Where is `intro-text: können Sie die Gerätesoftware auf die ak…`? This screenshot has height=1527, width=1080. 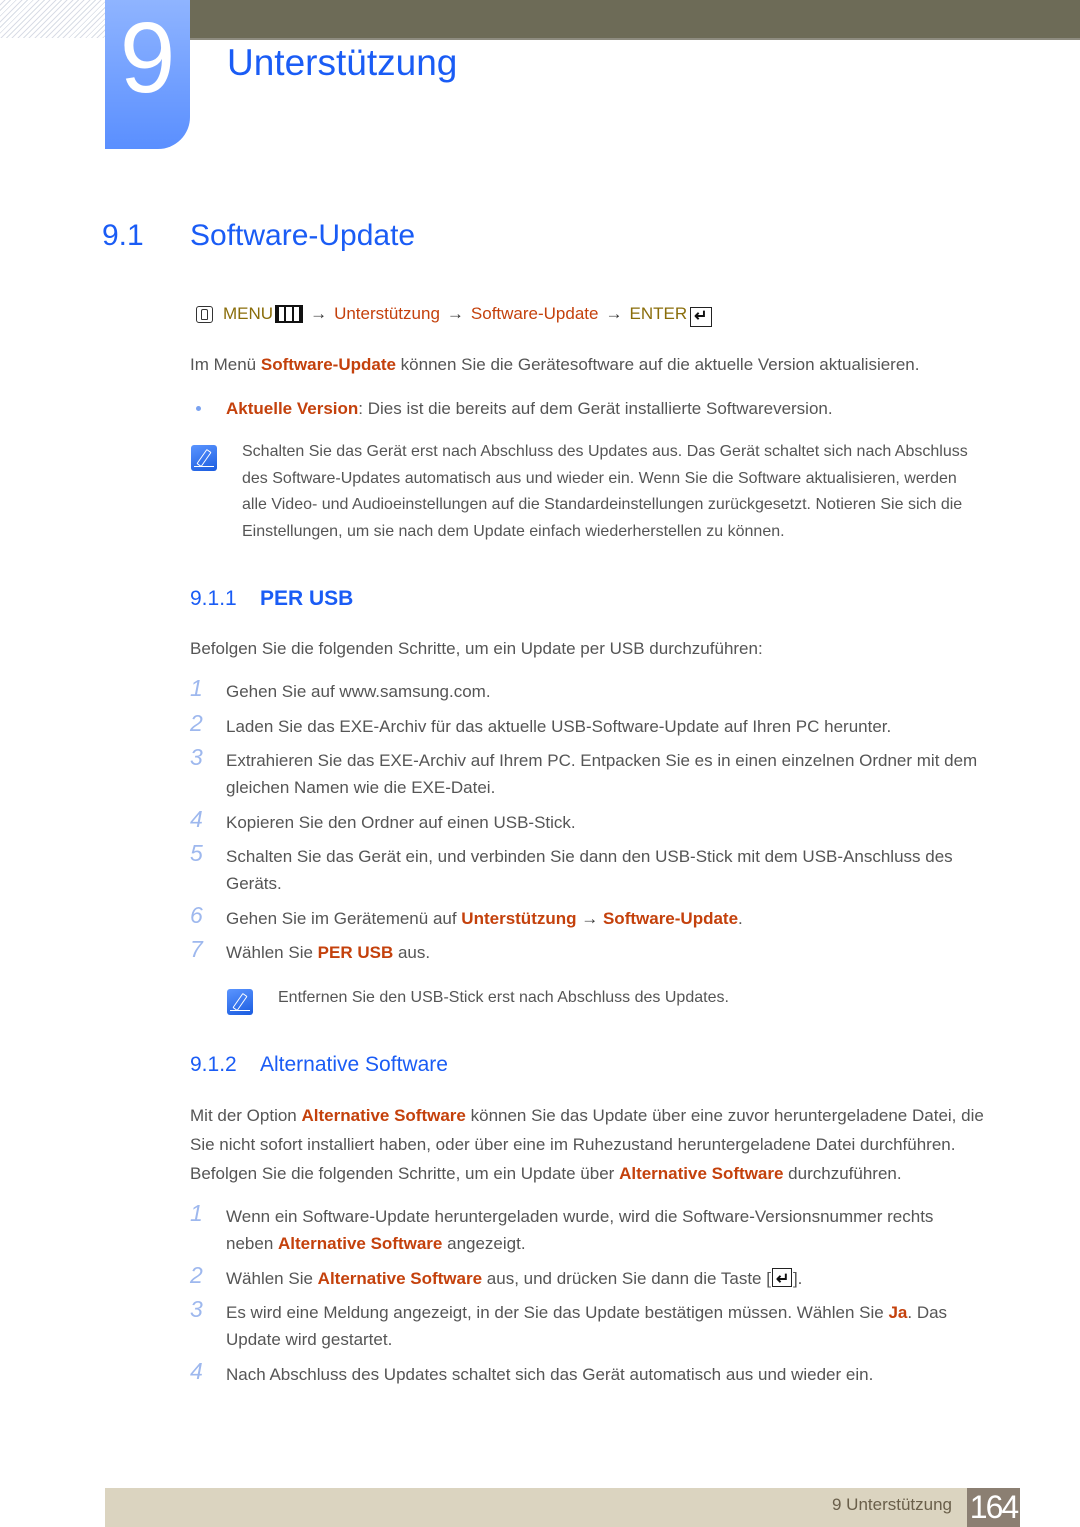
intro-text: können Sie die Gerätesoftware auf die ak… is located at coordinates (657, 364).